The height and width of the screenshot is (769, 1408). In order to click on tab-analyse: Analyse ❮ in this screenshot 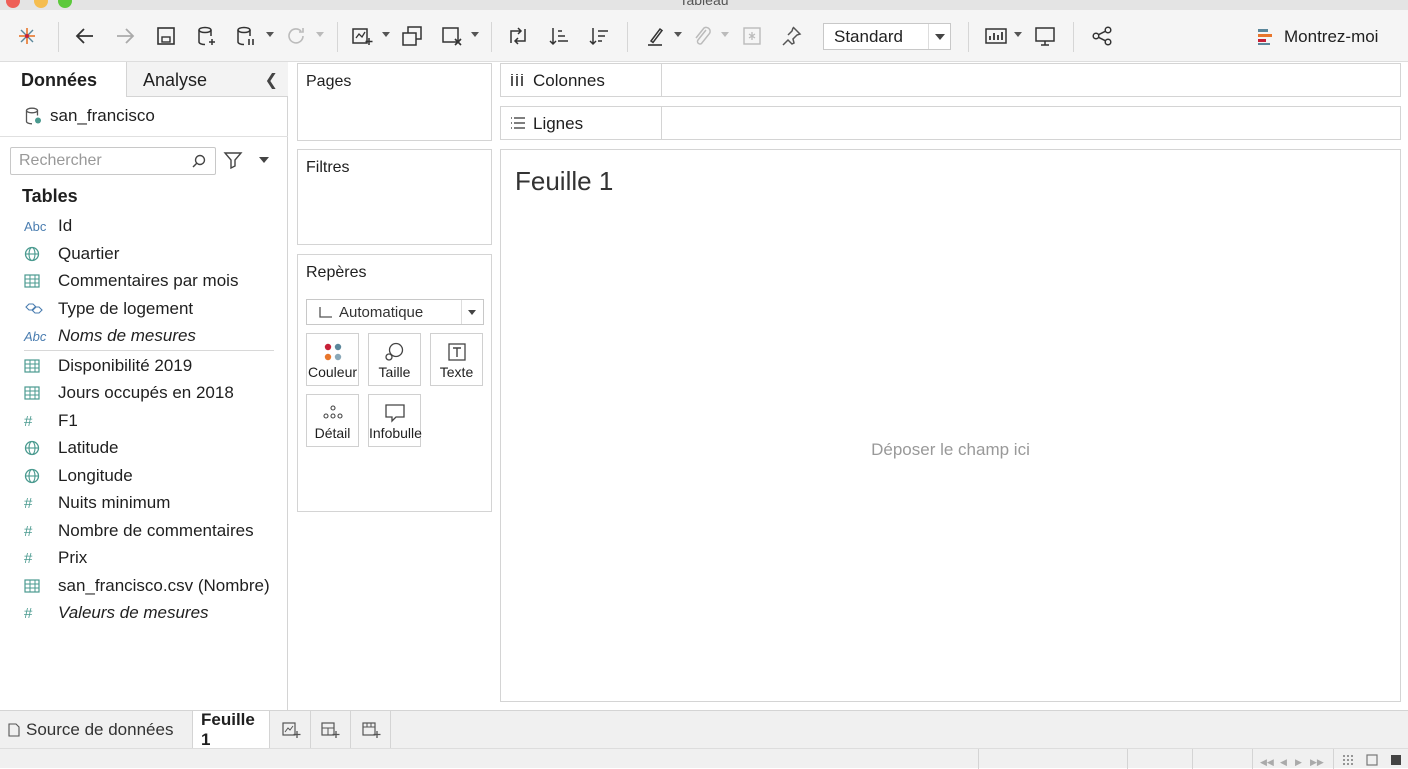, I will do `click(207, 79)`.